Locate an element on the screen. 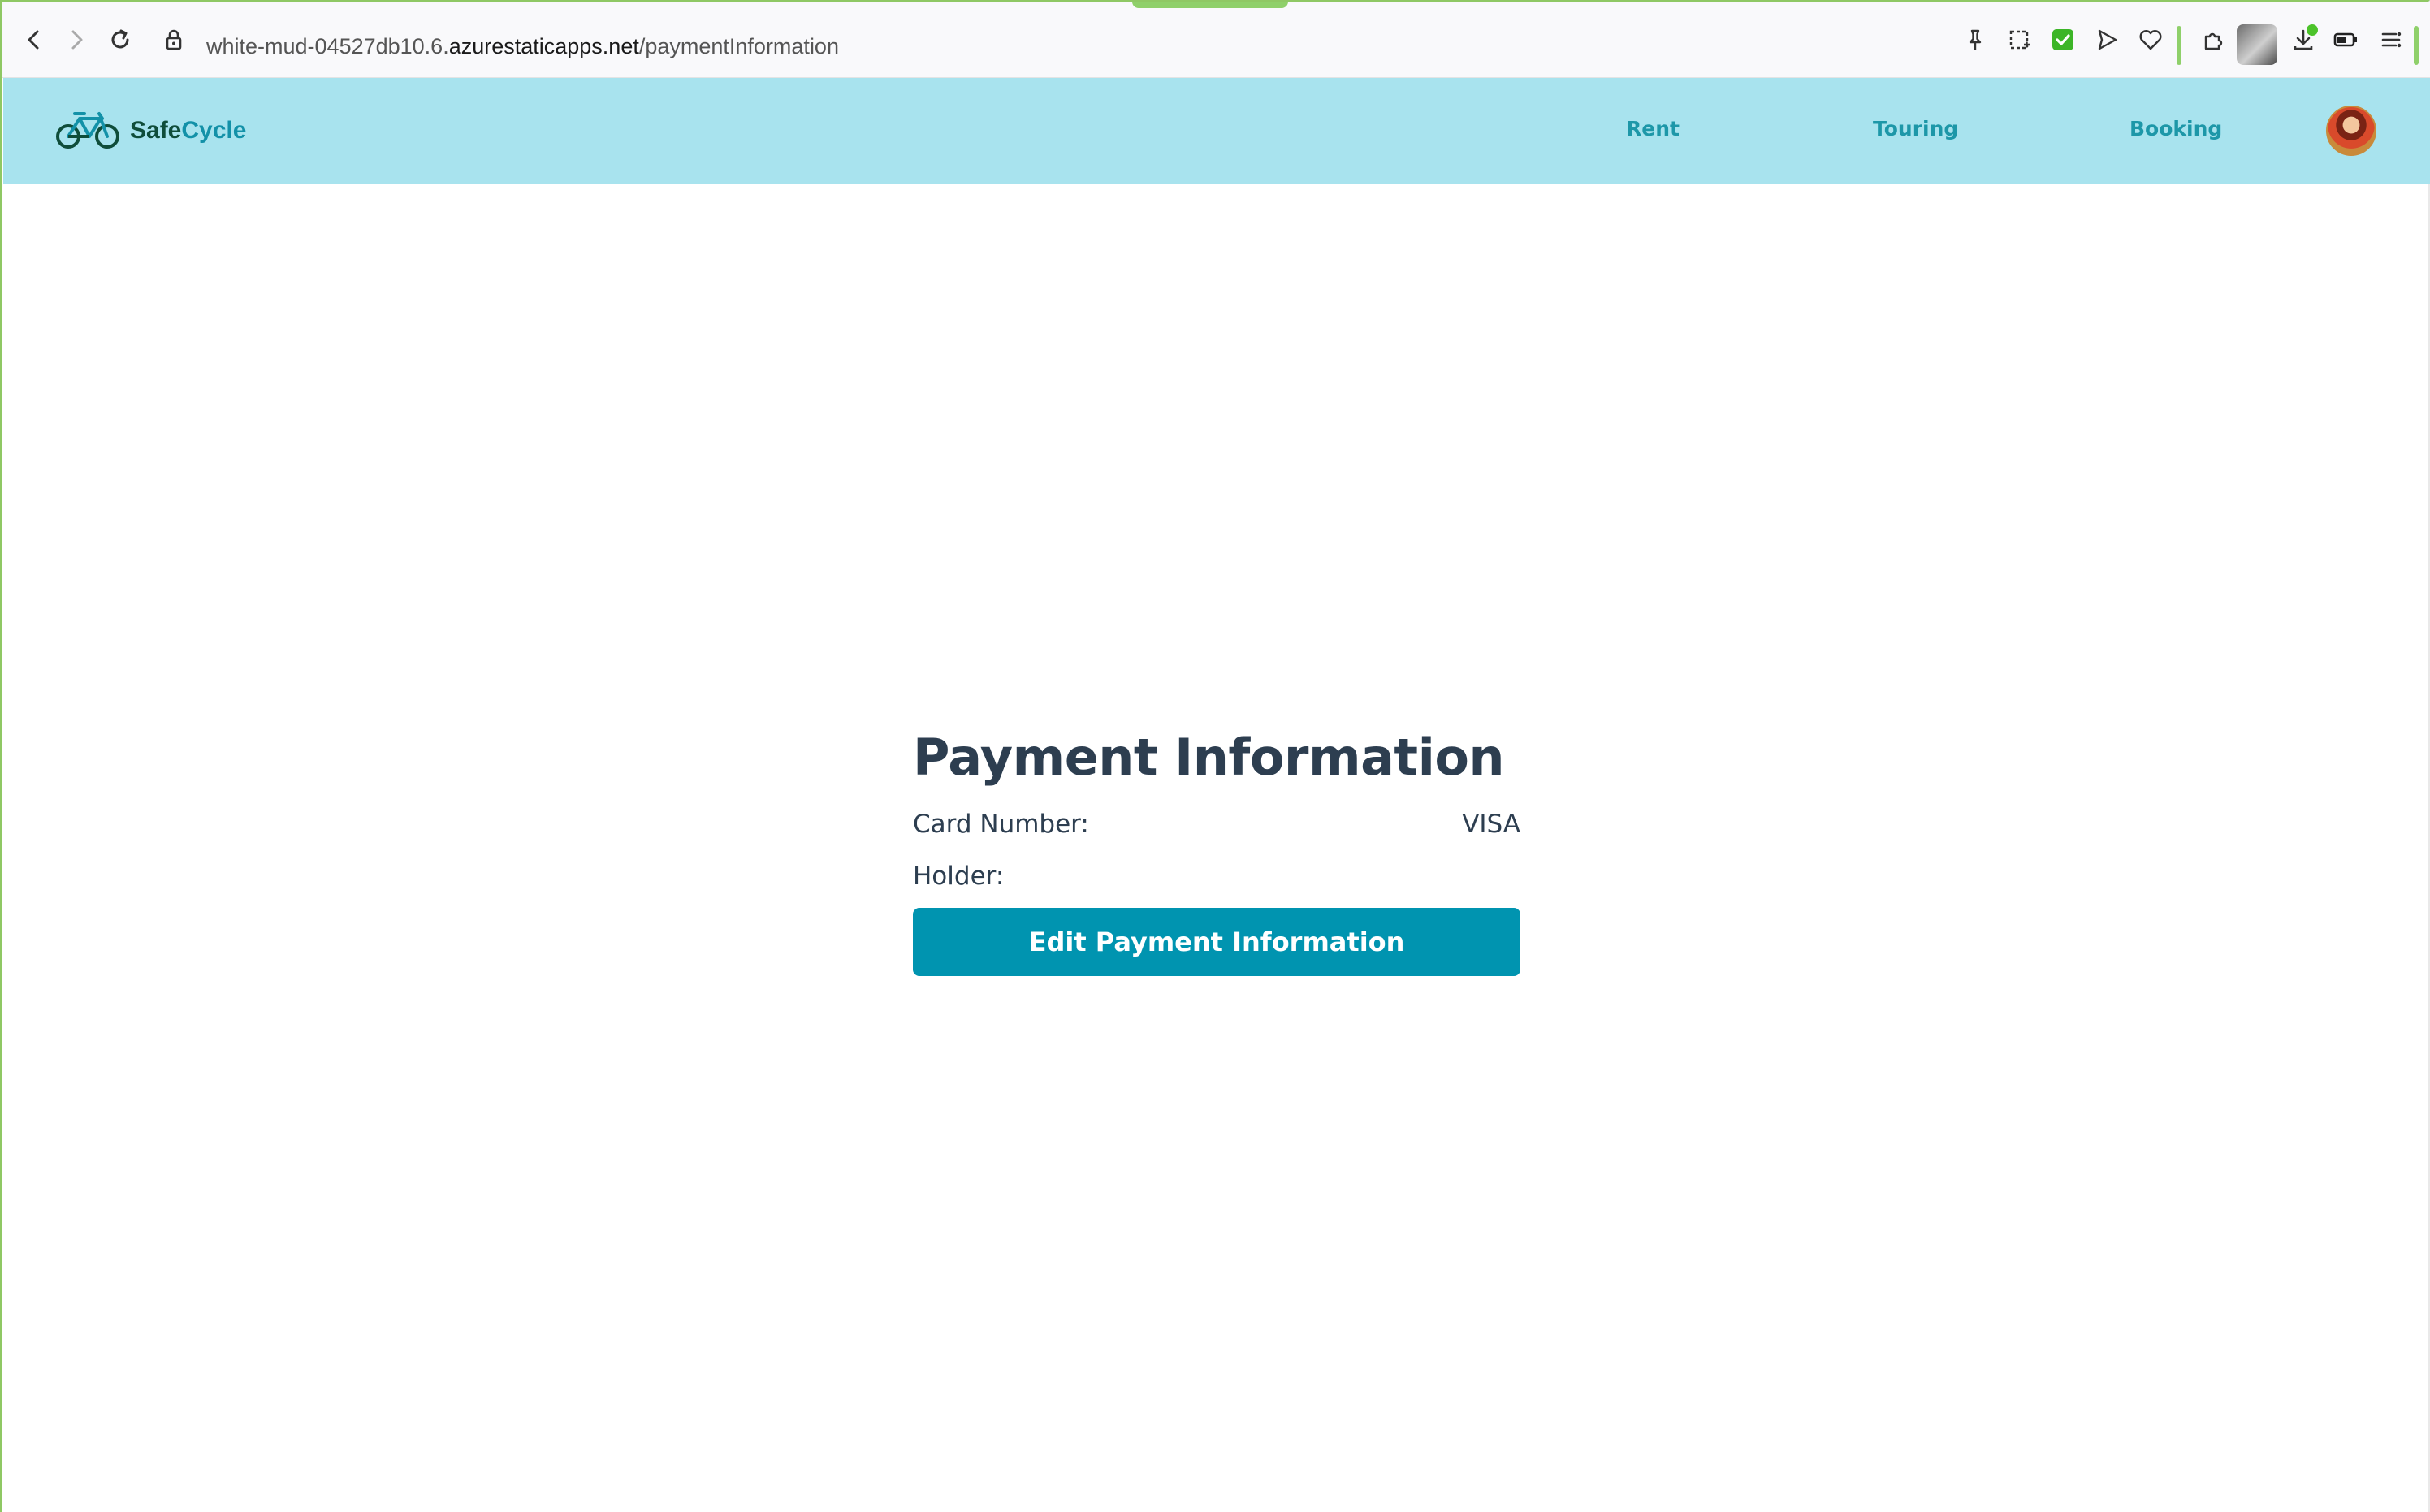  shield-check-icon is located at coordinates (2063, 40).